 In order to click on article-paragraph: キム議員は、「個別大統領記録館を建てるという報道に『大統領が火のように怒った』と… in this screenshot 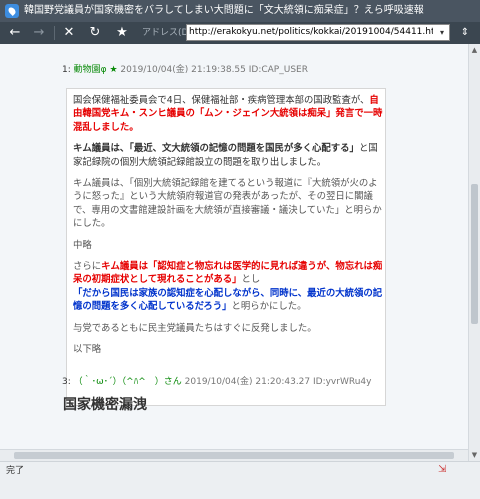, I will do `click(227, 204)`.